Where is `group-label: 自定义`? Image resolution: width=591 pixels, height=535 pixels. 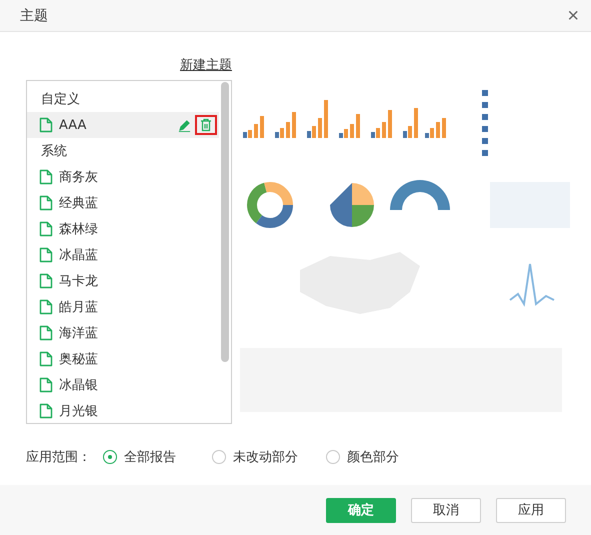 group-label: 自定义 is located at coordinates (60, 99).